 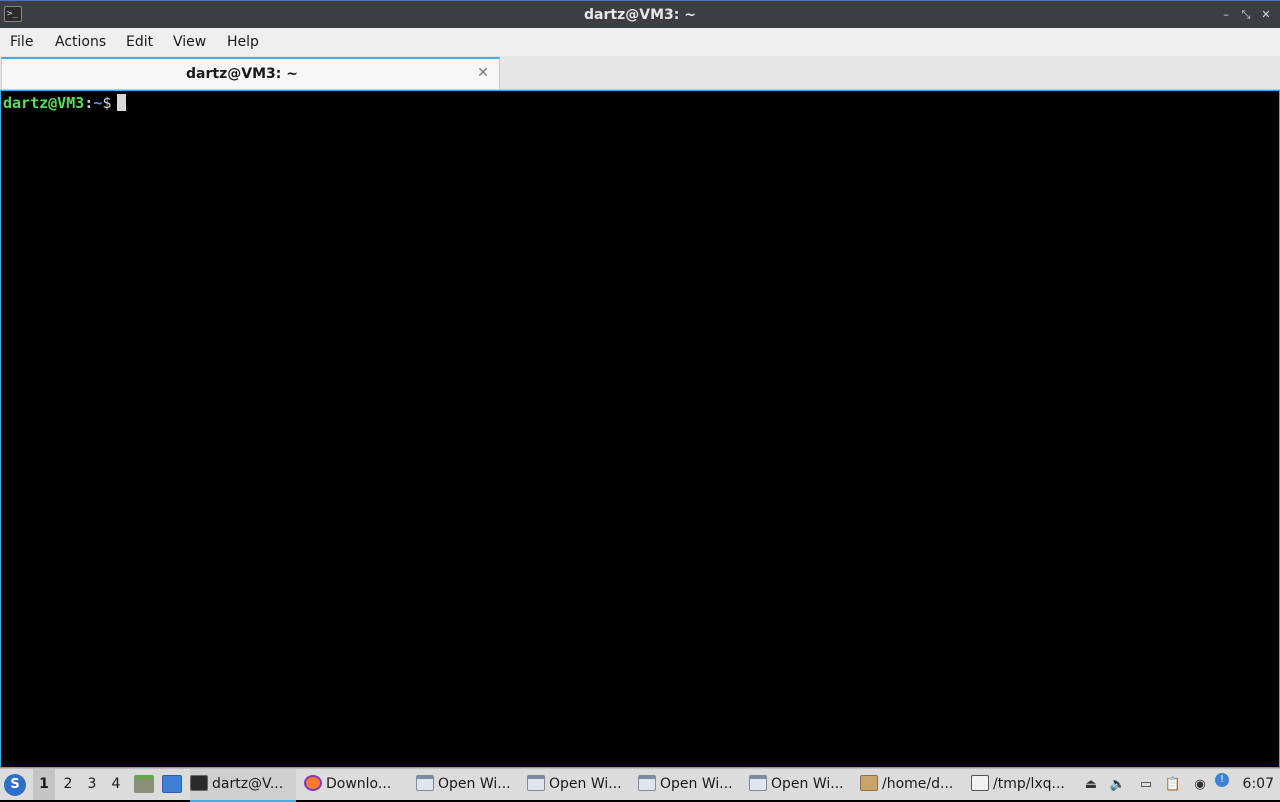 What do you see at coordinates (21, 42) in the screenshot?
I see `menu-file: File` at bounding box center [21, 42].